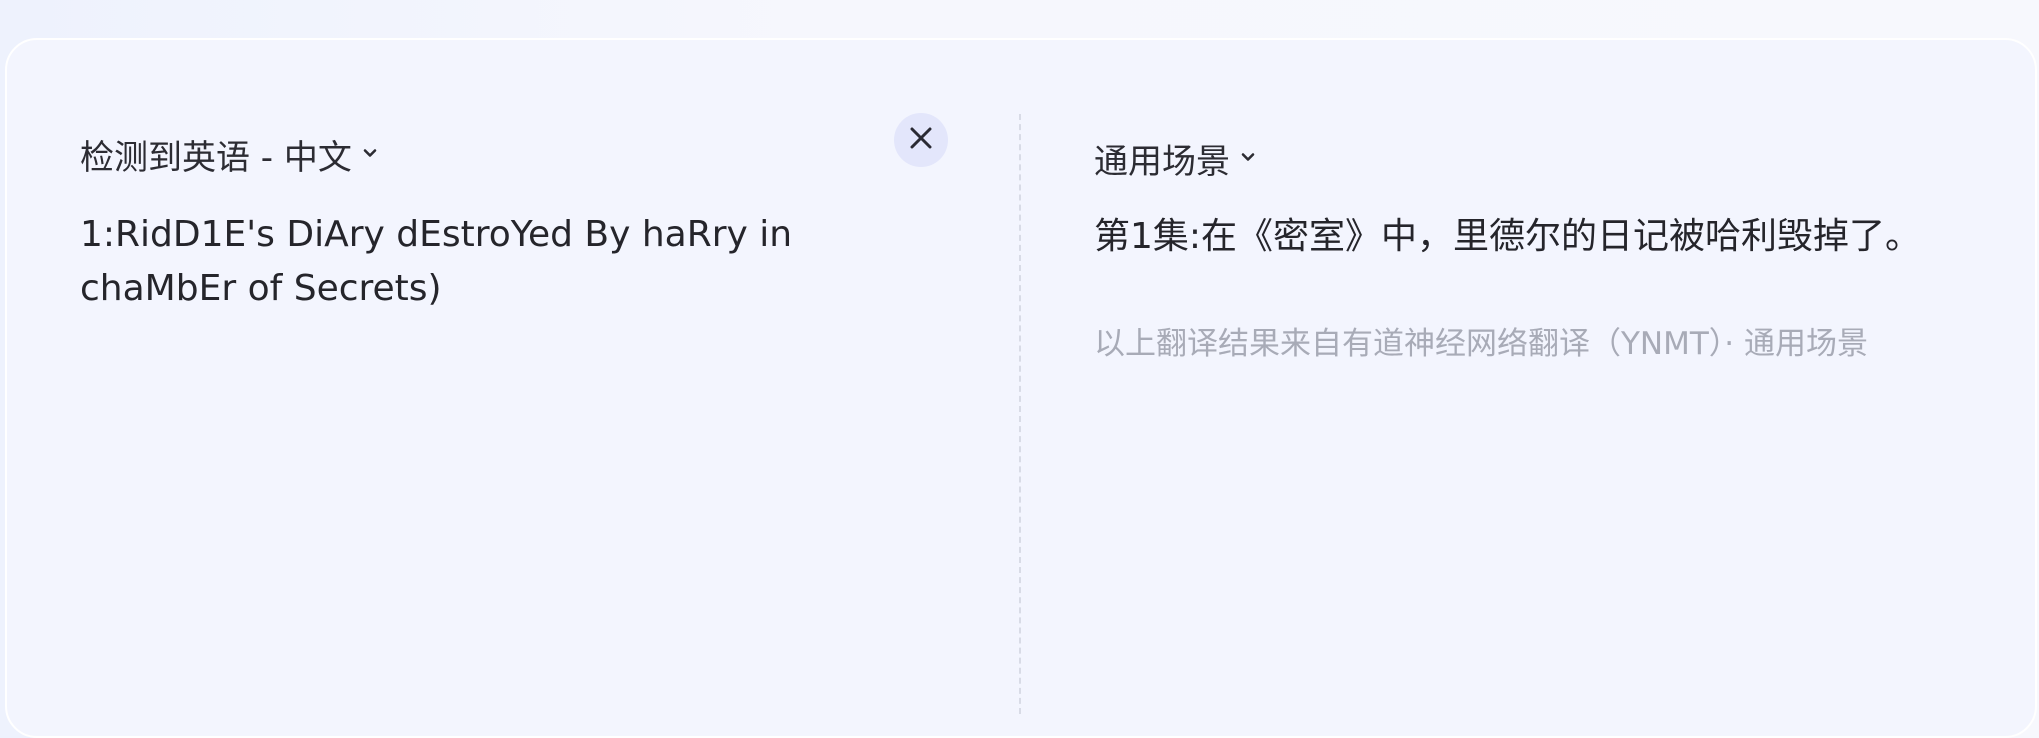 Image resolution: width=2039 pixels, height=738 pixels. What do you see at coordinates (216, 158) in the screenshot?
I see `language-selector-label: 检测到英语 - 中文` at bounding box center [216, 158].